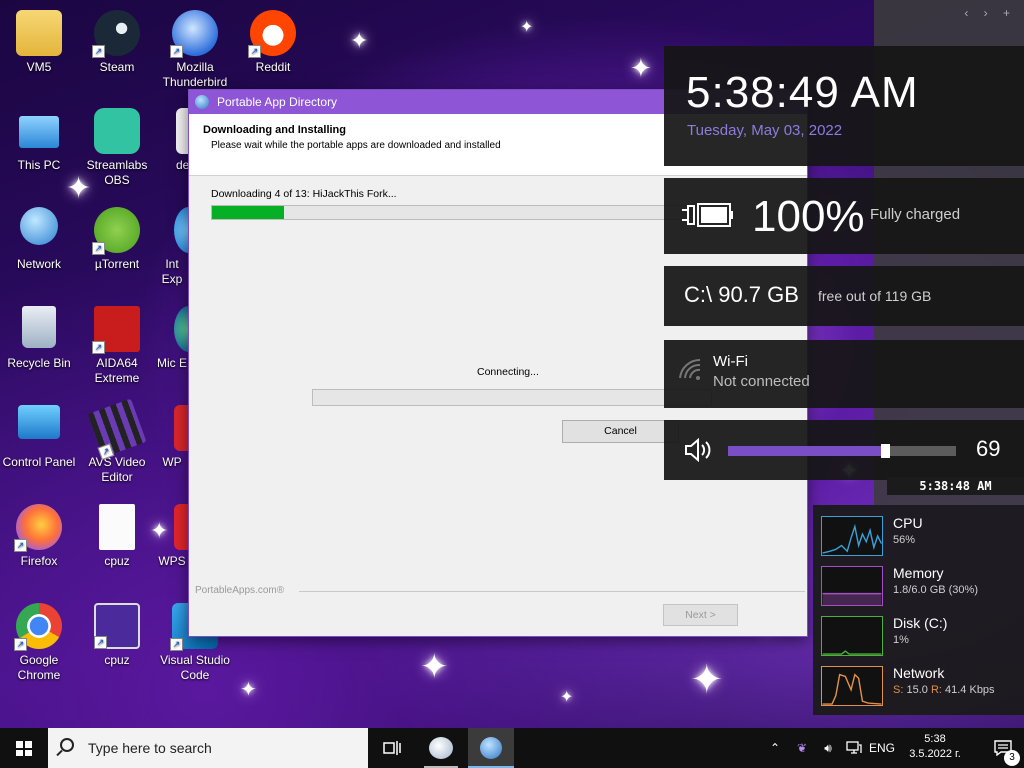 The height and width of the screenshot is (768, 1024). Describe the element at coordinates (172, 536) in the screenshot. I see `desktop-icon-wps: WPS` at that location.